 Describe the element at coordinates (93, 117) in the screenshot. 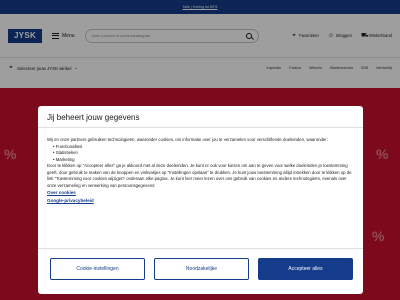

I see `dialog-title: Jij beheert jouw gegevens` at that location.